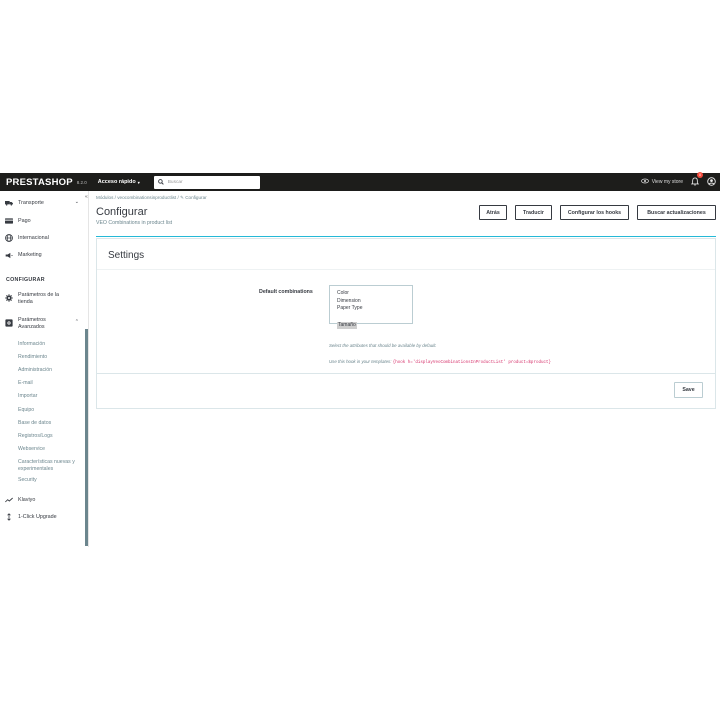  What do you see at coordinates (644, 182) in the screenshot?
I see `eye-icon` at bounding box center [644, 182].